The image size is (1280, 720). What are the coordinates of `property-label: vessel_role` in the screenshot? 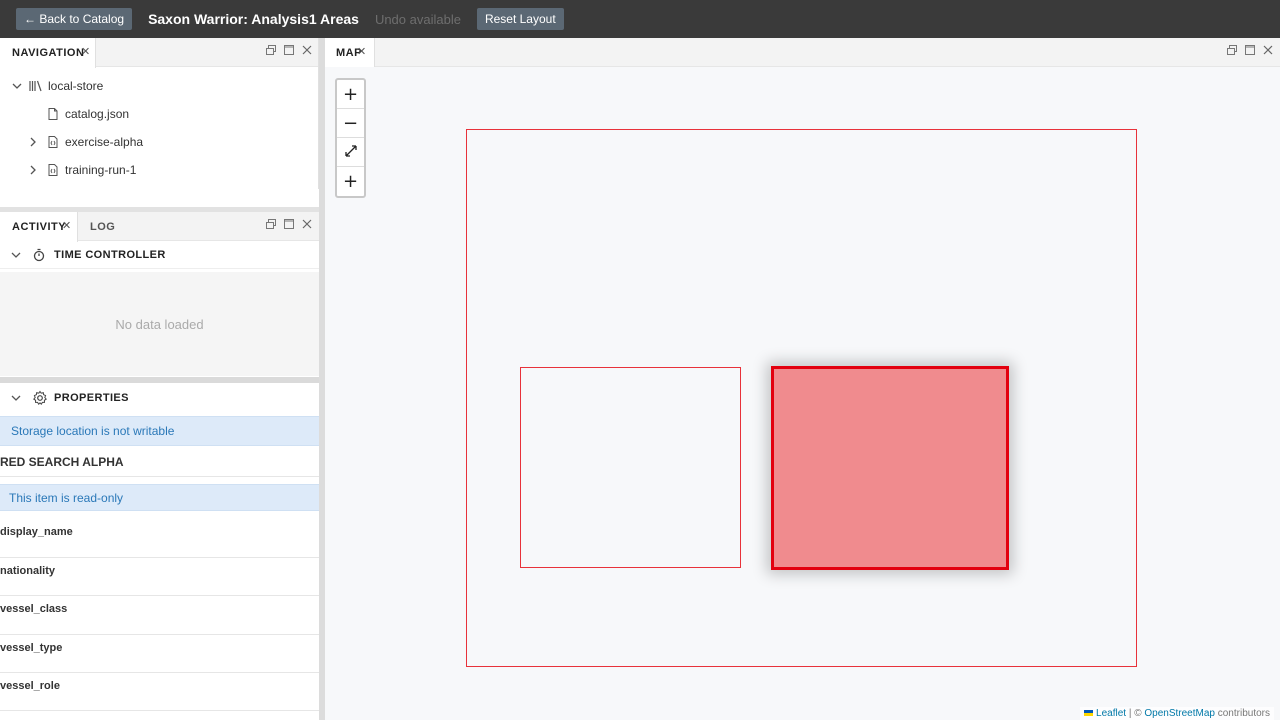 It's located at (30, 686).